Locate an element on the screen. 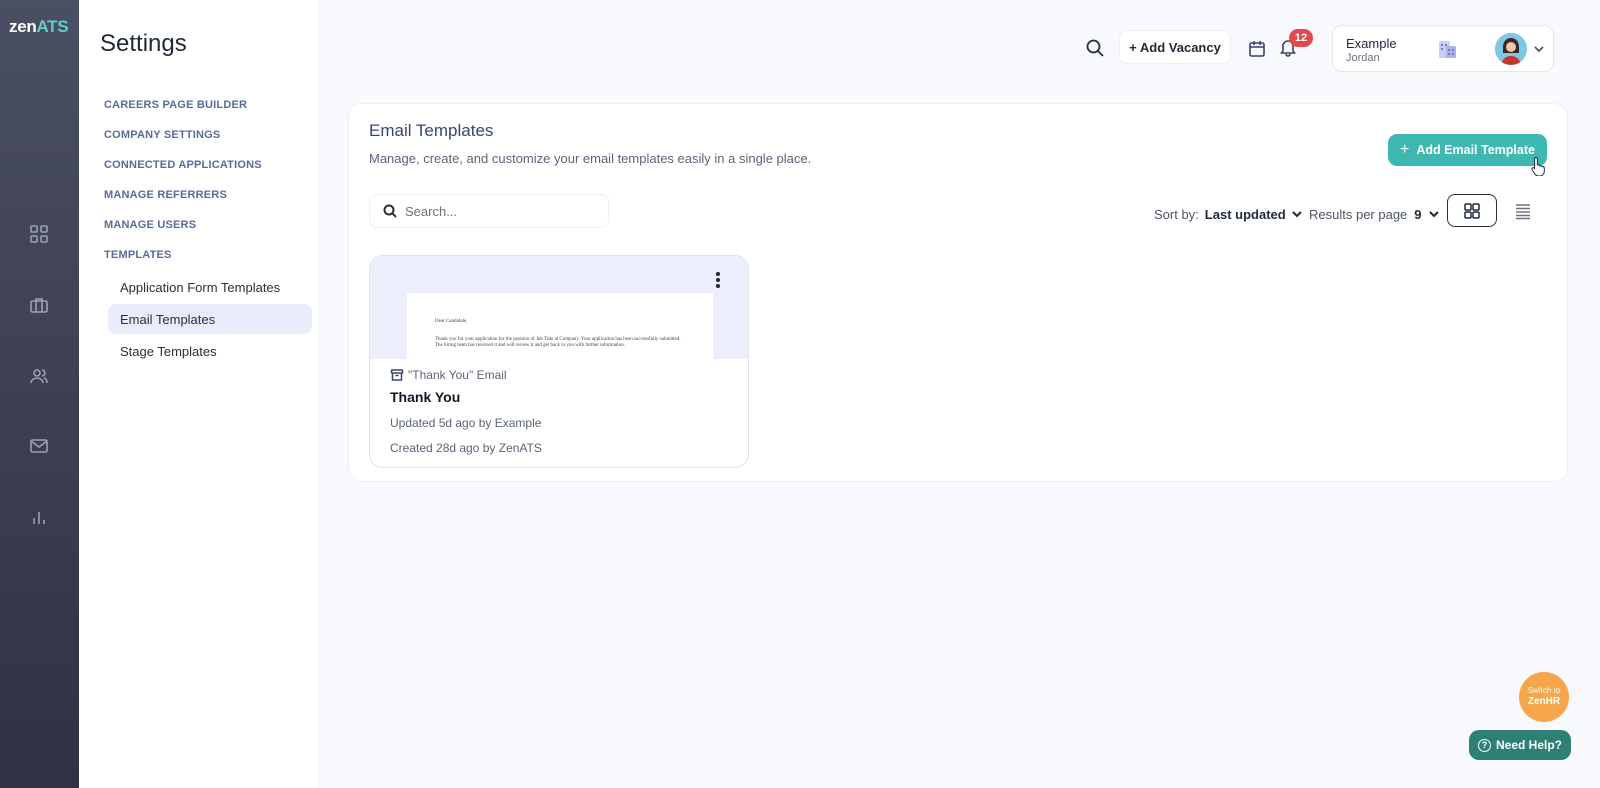  analytics-icon is located at coordinates (39, 517).